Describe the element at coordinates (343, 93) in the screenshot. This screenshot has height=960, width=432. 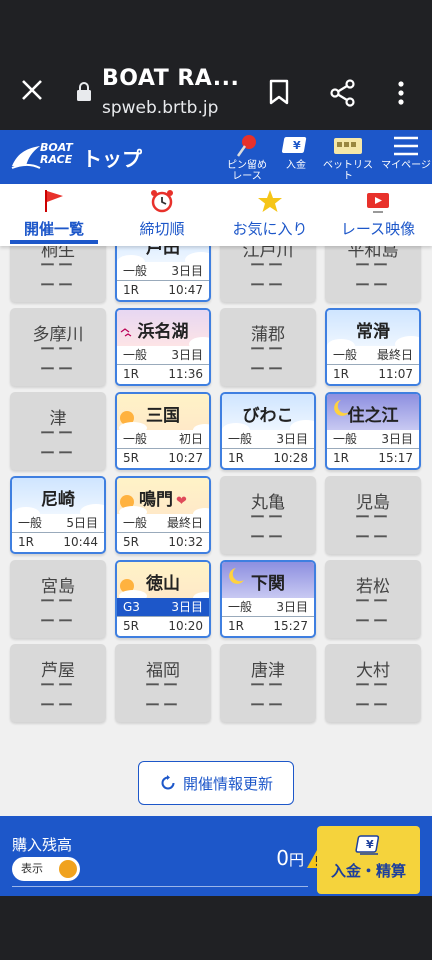
I see `share-icon` at that location.